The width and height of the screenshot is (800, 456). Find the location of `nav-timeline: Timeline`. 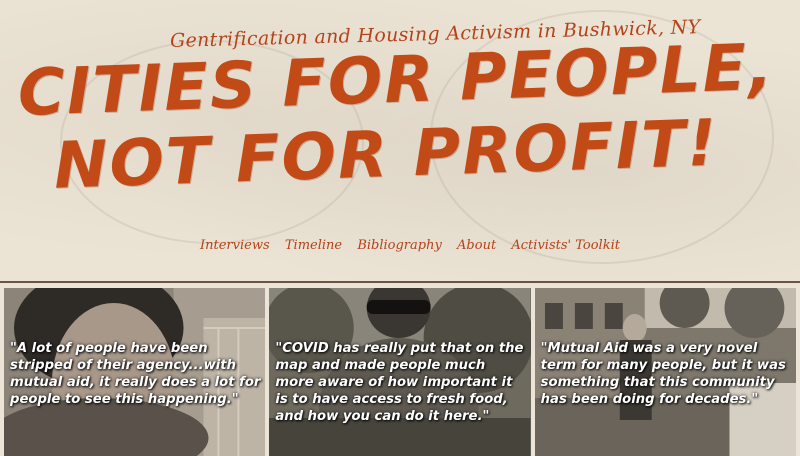

nav-timeline: Timeline is located at coordinates (313, 245).